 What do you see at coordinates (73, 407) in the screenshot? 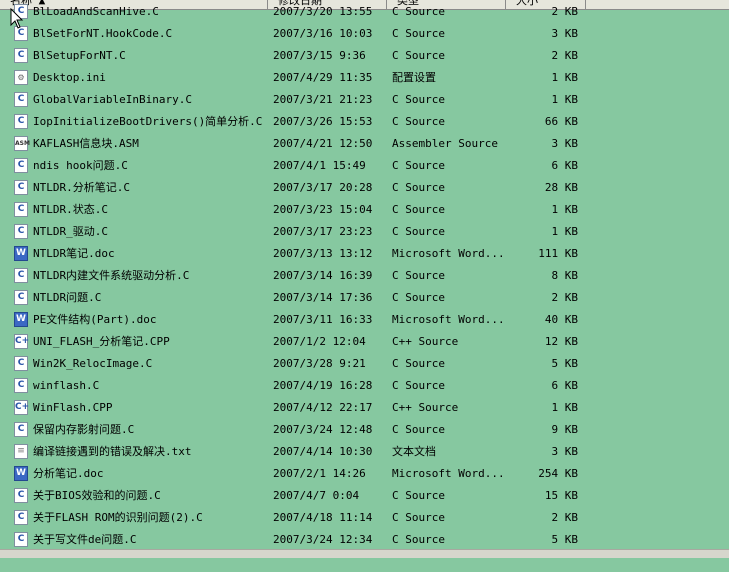
I see `file-name: WinFlash.CPP` at bounding box center [73, 407].